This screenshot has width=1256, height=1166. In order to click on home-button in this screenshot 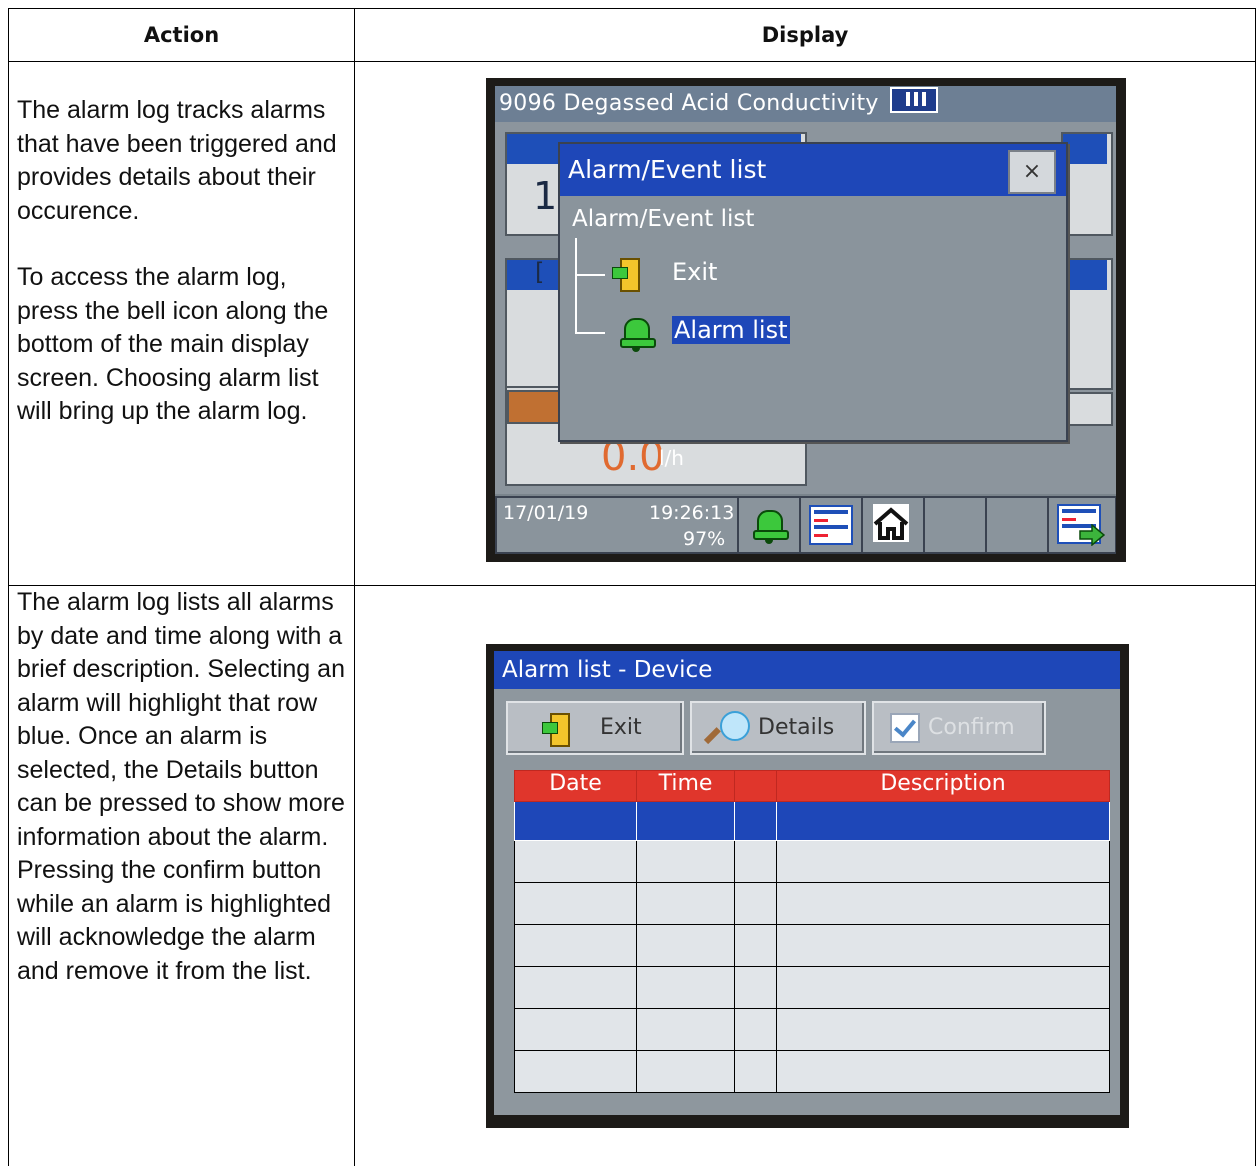, I will do `click(893, 525)`.